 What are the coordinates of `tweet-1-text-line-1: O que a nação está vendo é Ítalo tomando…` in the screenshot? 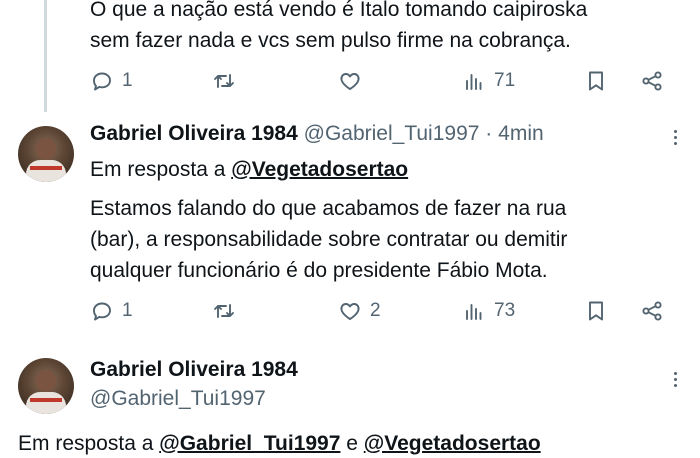 It's located at (339, 10).